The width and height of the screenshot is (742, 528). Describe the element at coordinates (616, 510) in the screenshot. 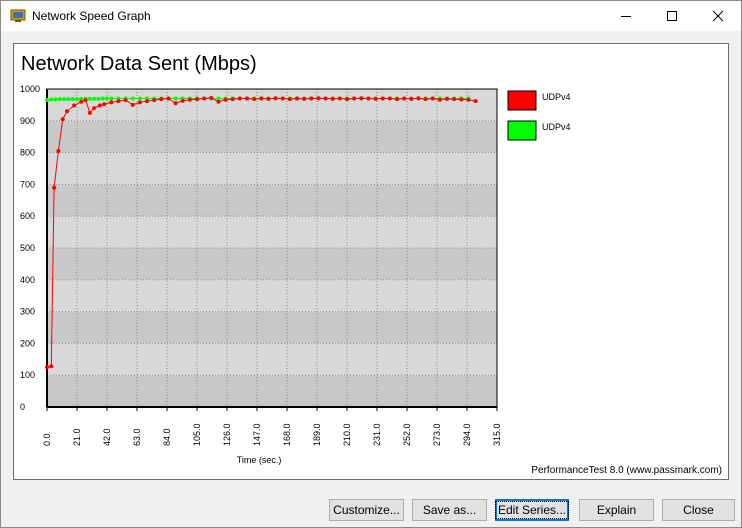

I see `explain-button: Explain` at that location.